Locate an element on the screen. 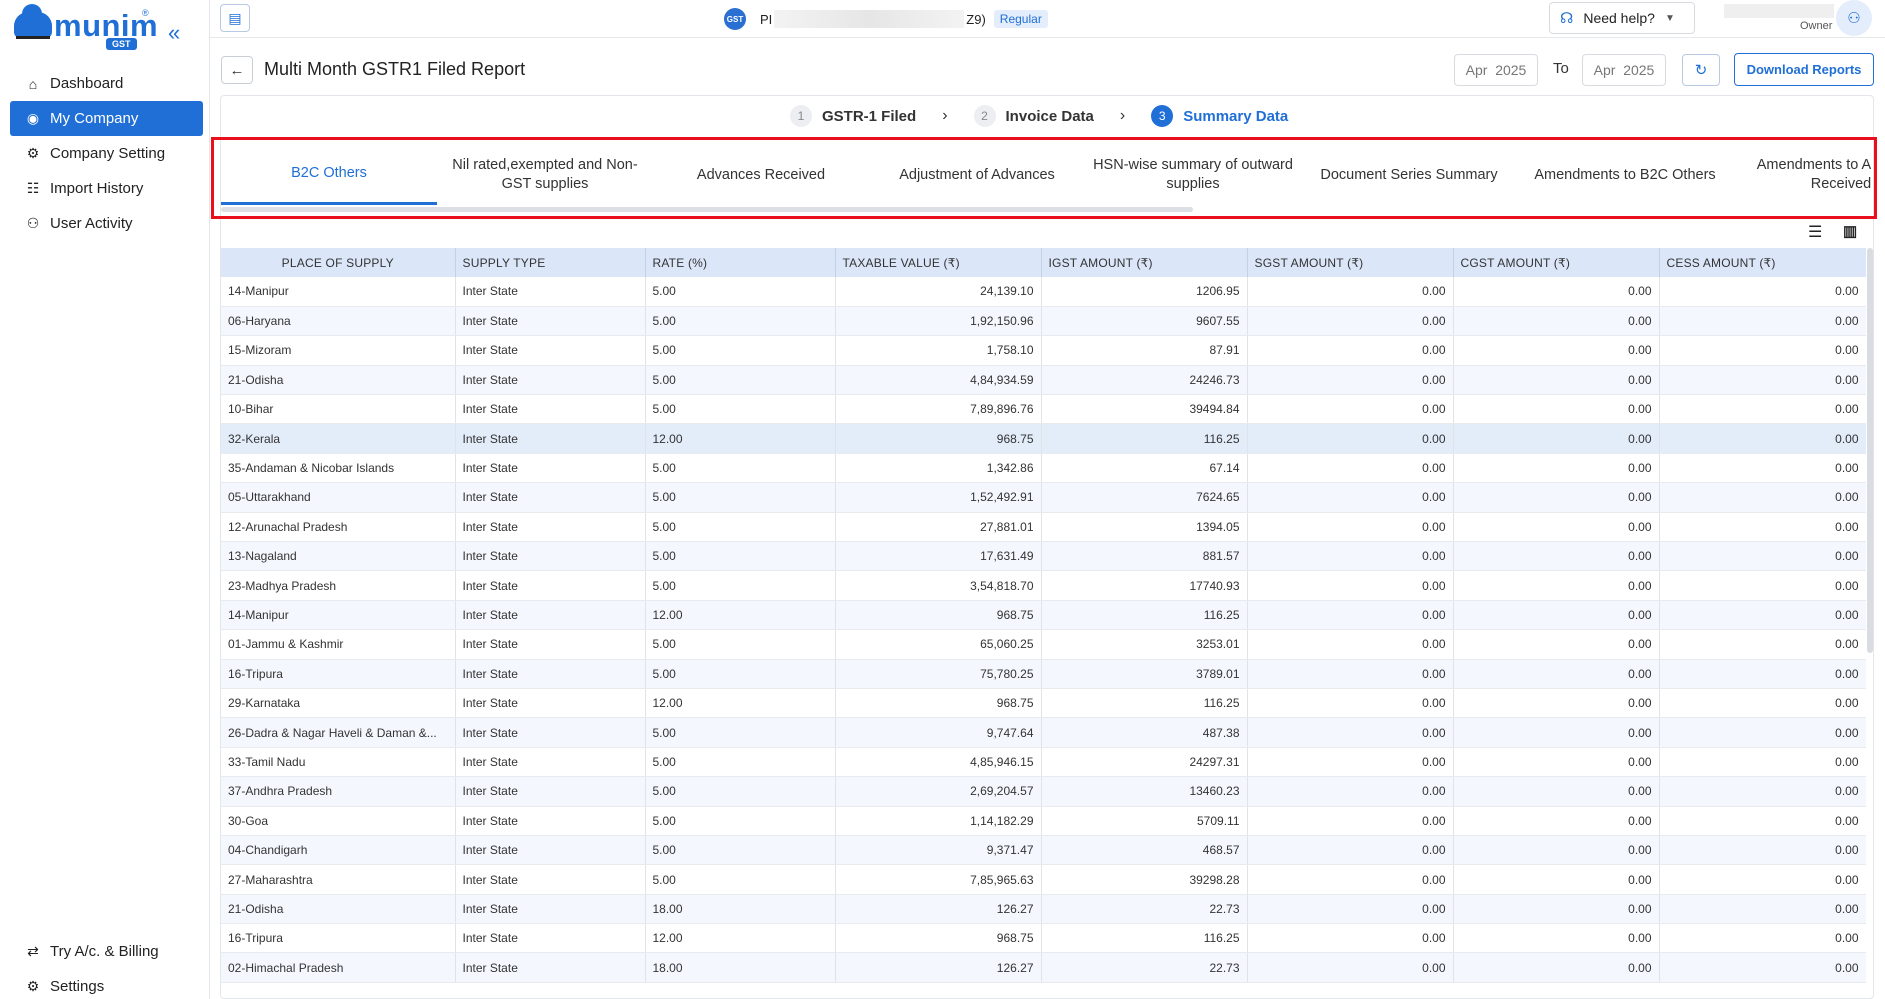 The width and height of the screenshot is (1885, 999). column-header: SGST AMOUNT (₹) is located at coordinates (1350, 262).